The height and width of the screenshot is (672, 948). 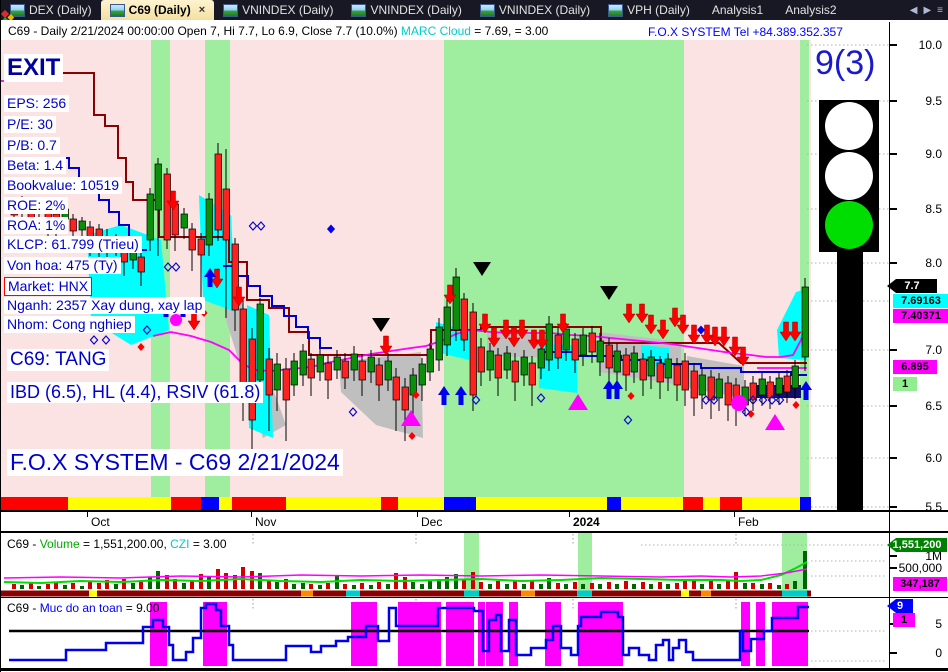 What do you see at coordinates (919, 350) in the screenshot?
I see `axis-tick-label: 7.0` at bounding box center [919, 350].